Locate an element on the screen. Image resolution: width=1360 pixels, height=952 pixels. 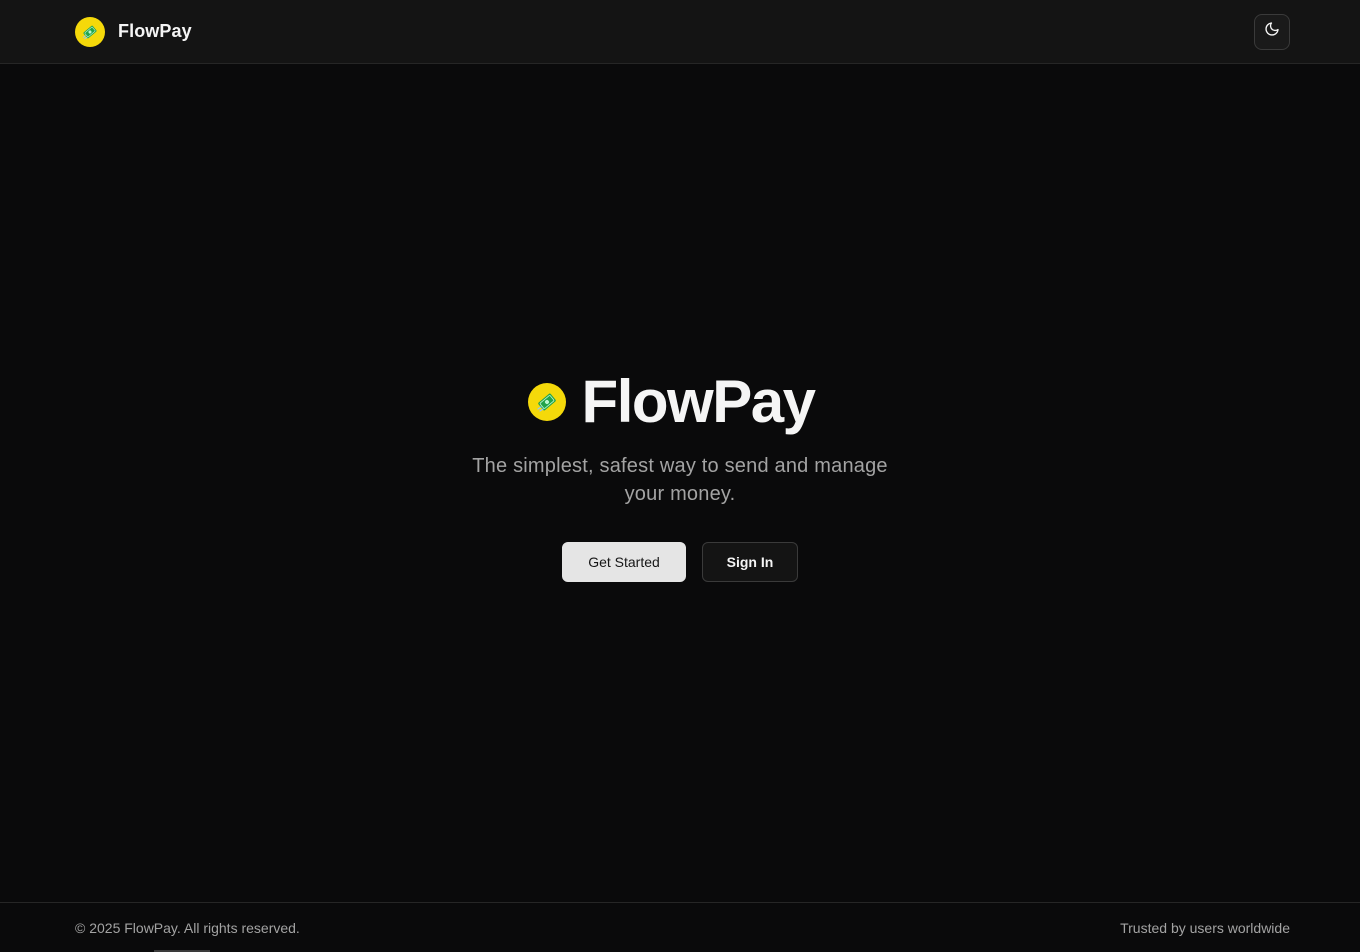
theme-toggle-button is located at coordinates (1272, 31).